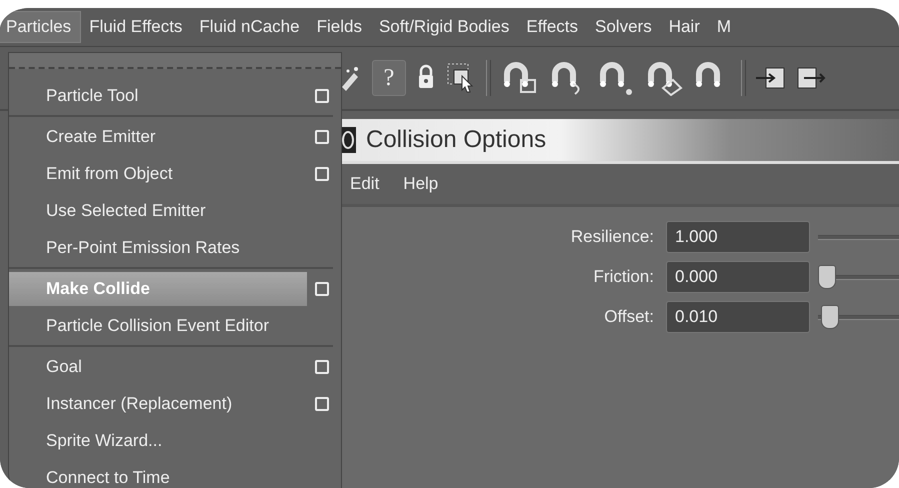  Describe the element at coordinates (158, 173) in the screenshot. I see `menu-item: Emit from Object` at that location.